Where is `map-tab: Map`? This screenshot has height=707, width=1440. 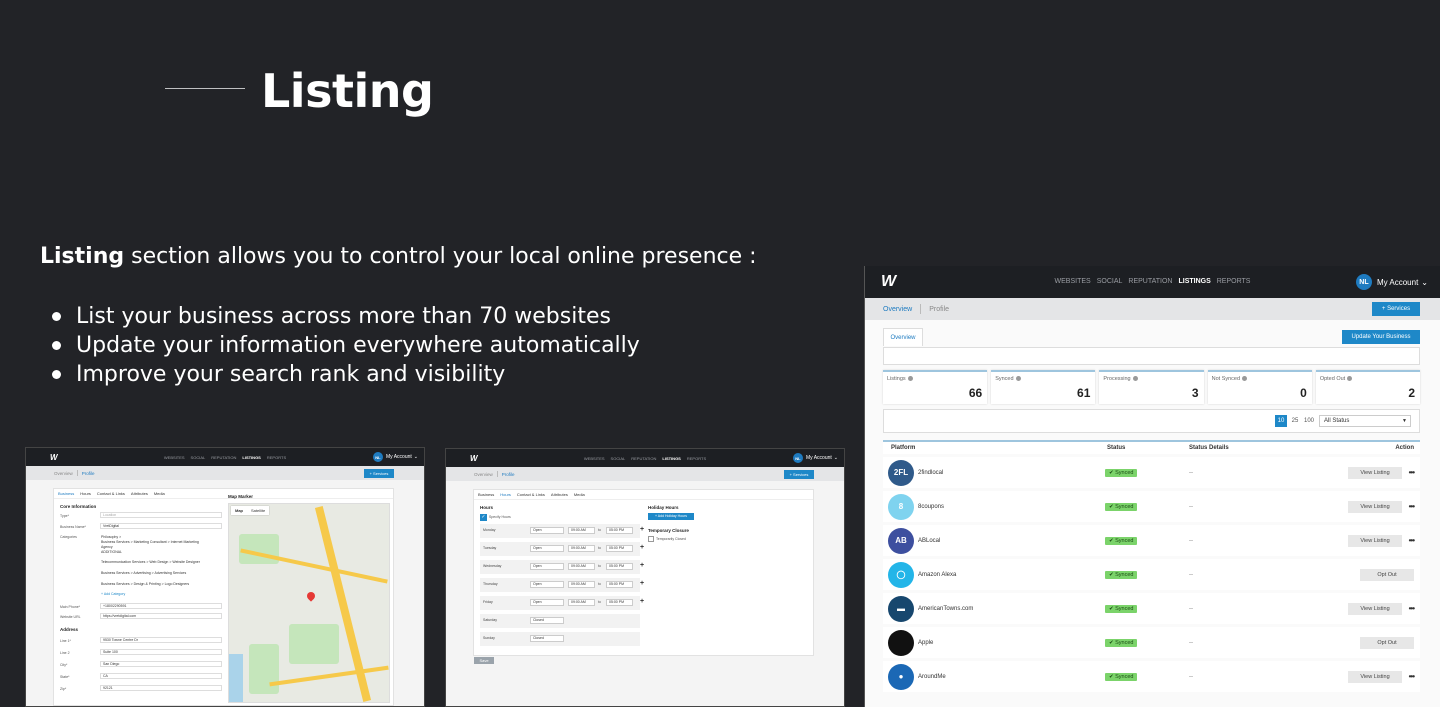
map-tab: Map is located at coordinates (239, 510).